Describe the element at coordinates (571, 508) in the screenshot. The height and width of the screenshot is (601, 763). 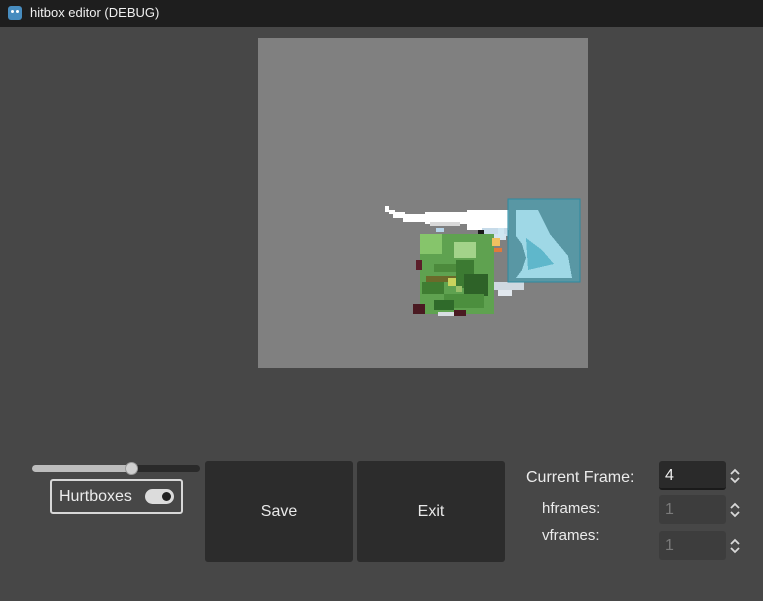
I see `hframes-label: hframes:` at that location.